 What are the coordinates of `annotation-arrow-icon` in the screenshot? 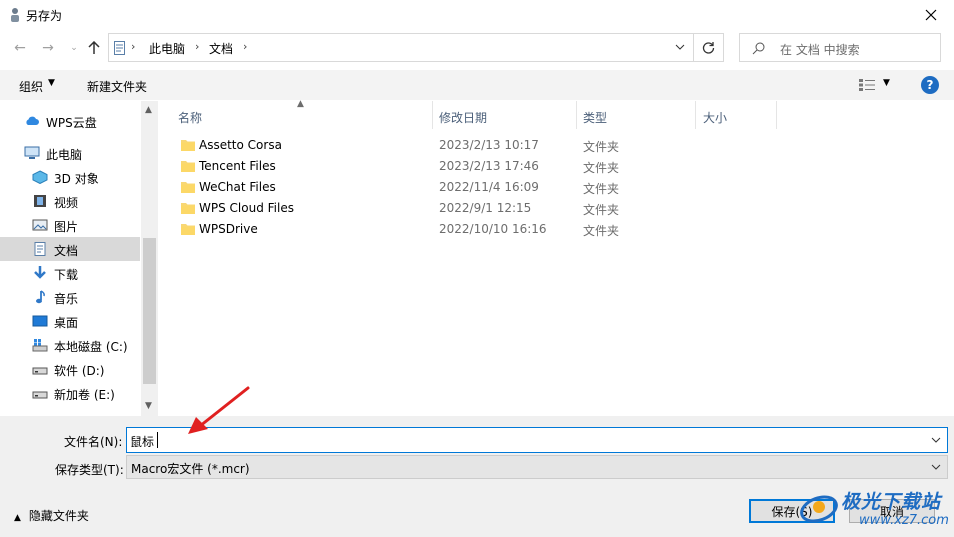 It's located at (219, 410).